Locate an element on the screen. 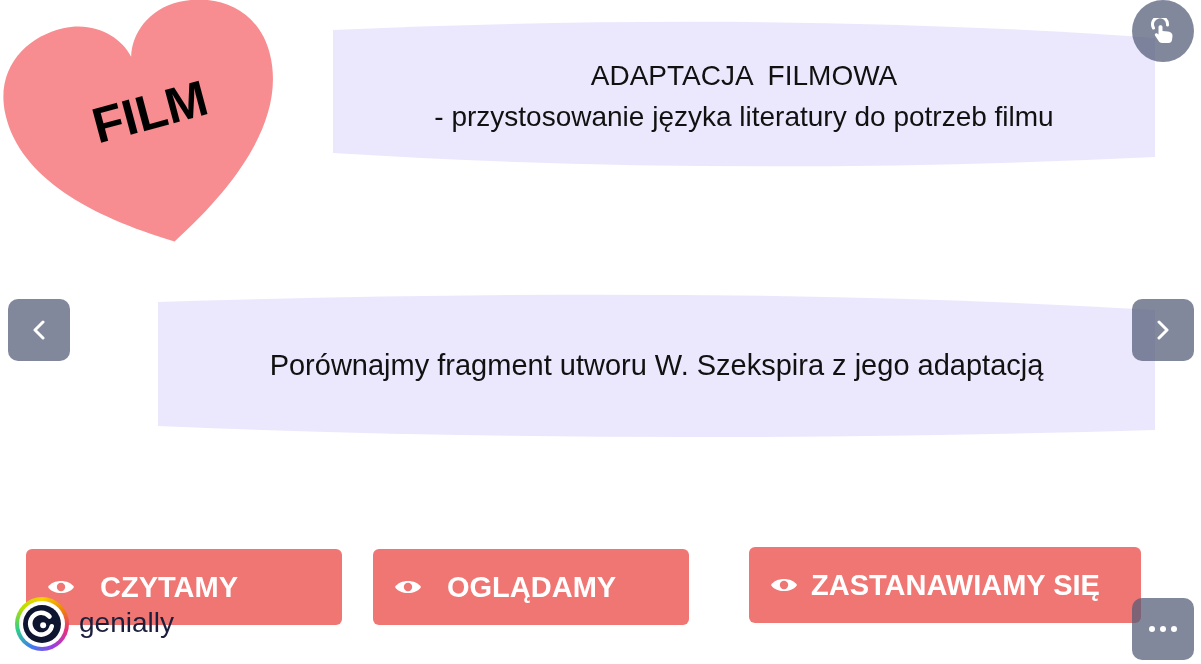 Image resolution: width=1201 pixels, height=664 pixels. section-button: ZASTANAWIAMY SIĘ is located at coordinates (945, 585).